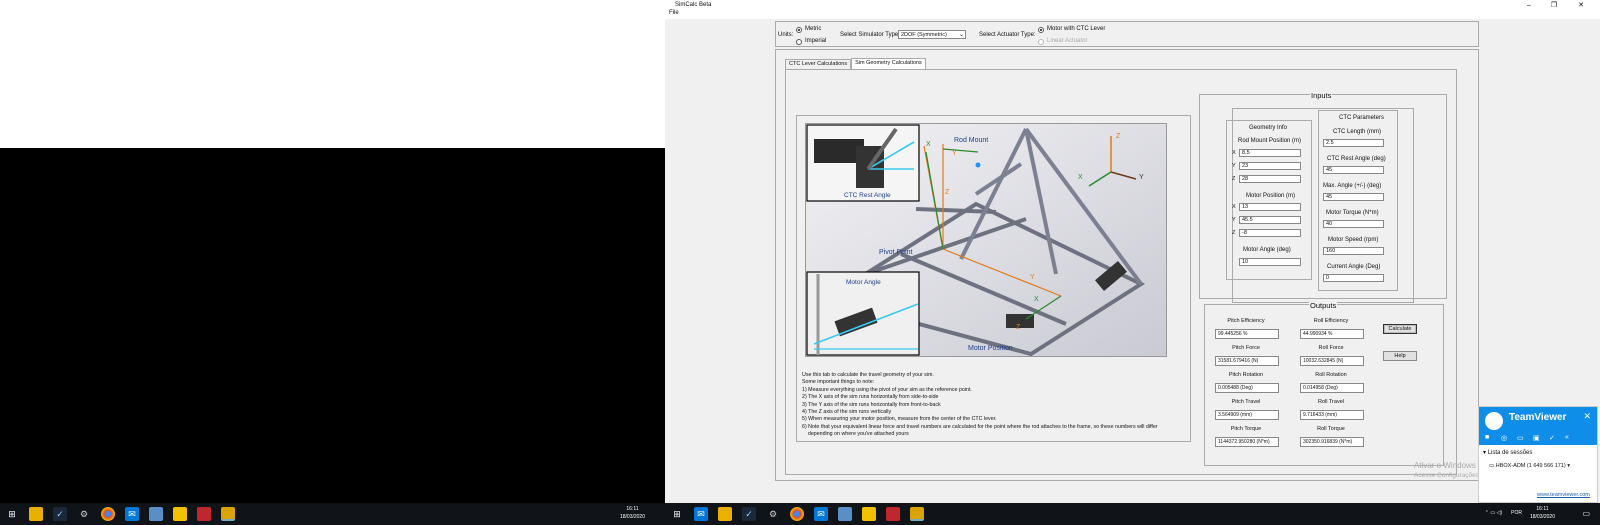 The width and height of the screenshot is (1600, 525). I want to click on geometry-info-title: Geometry Info, so click(1268, 128).